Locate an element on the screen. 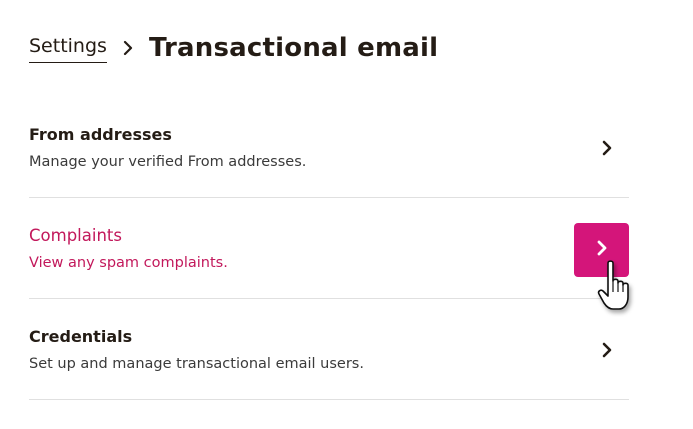 This screenshot has width=693, height=429. page-title: Transactional email is located at coordinates (293, 48).